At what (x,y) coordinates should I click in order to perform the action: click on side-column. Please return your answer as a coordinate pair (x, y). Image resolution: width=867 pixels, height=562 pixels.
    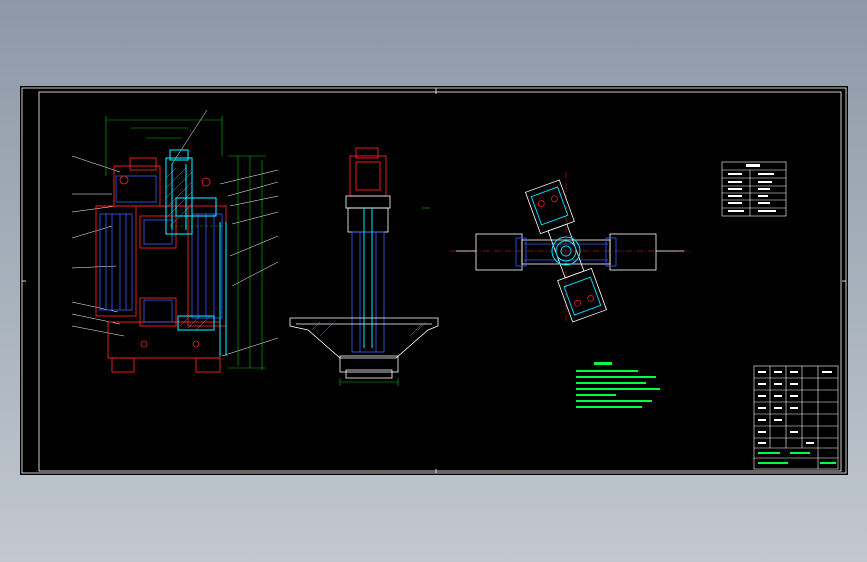
    Looking at the image, I should click on (368, 292).